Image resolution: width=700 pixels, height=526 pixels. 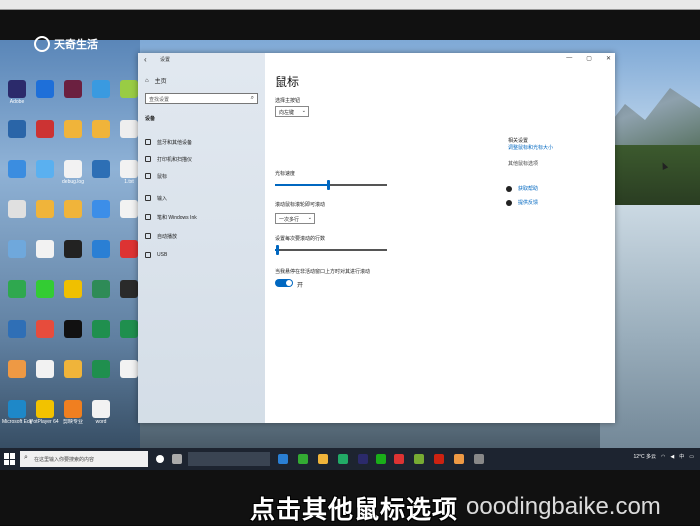 I want to click on feedback-link: 提供反馈, so click(x=522, y=202).